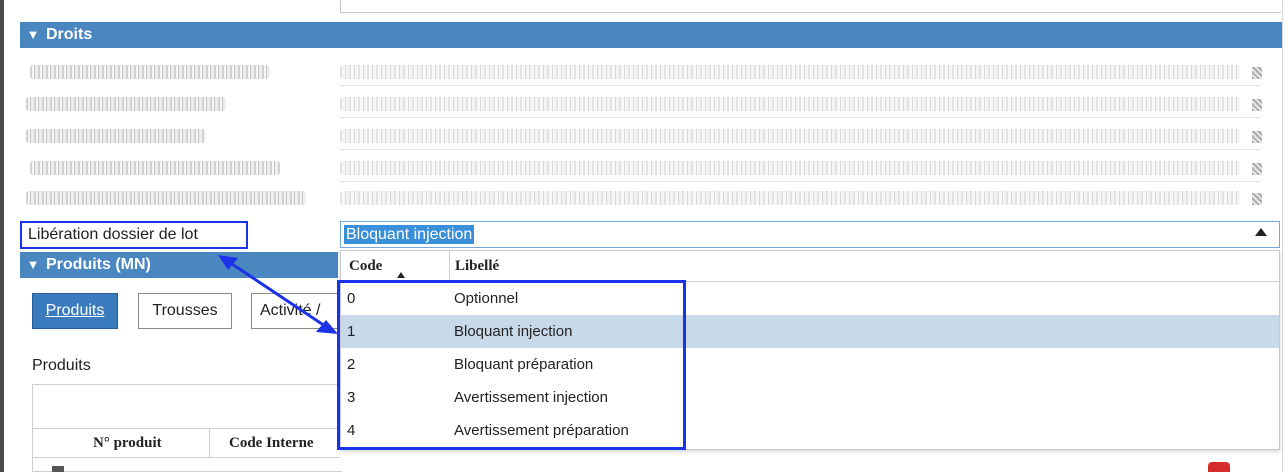 The image size is (1288, 472). What do you see at coordinates (1219, 467) in the screenshot?
I see `delete-icon` at bounding box center [1219, 467].